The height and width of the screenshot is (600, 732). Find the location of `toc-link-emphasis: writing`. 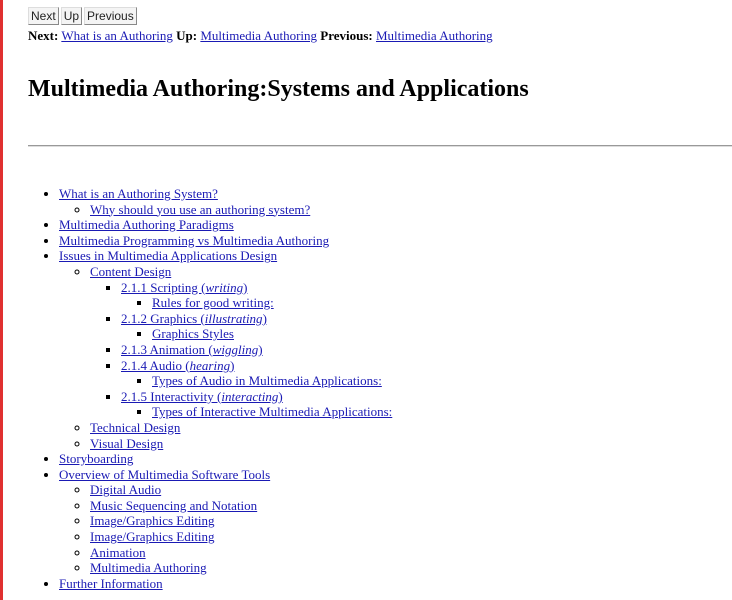

toc-link-emphasis: writing is located at coordinates (224, 287).